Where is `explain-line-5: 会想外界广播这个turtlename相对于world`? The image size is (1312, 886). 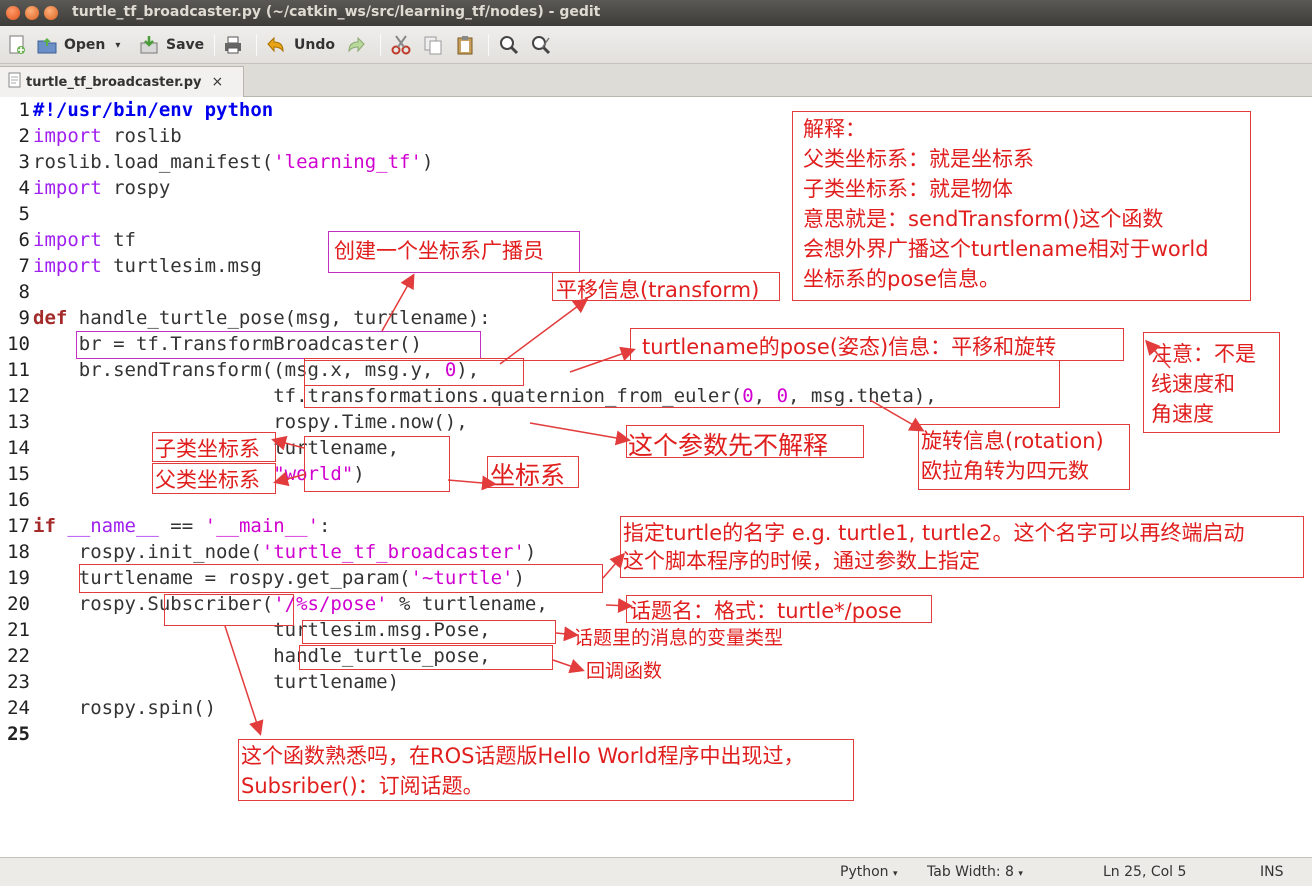 explain-line-5: 会想外界广播这个turtlename相对于world is located at coordinates (1006, 249).